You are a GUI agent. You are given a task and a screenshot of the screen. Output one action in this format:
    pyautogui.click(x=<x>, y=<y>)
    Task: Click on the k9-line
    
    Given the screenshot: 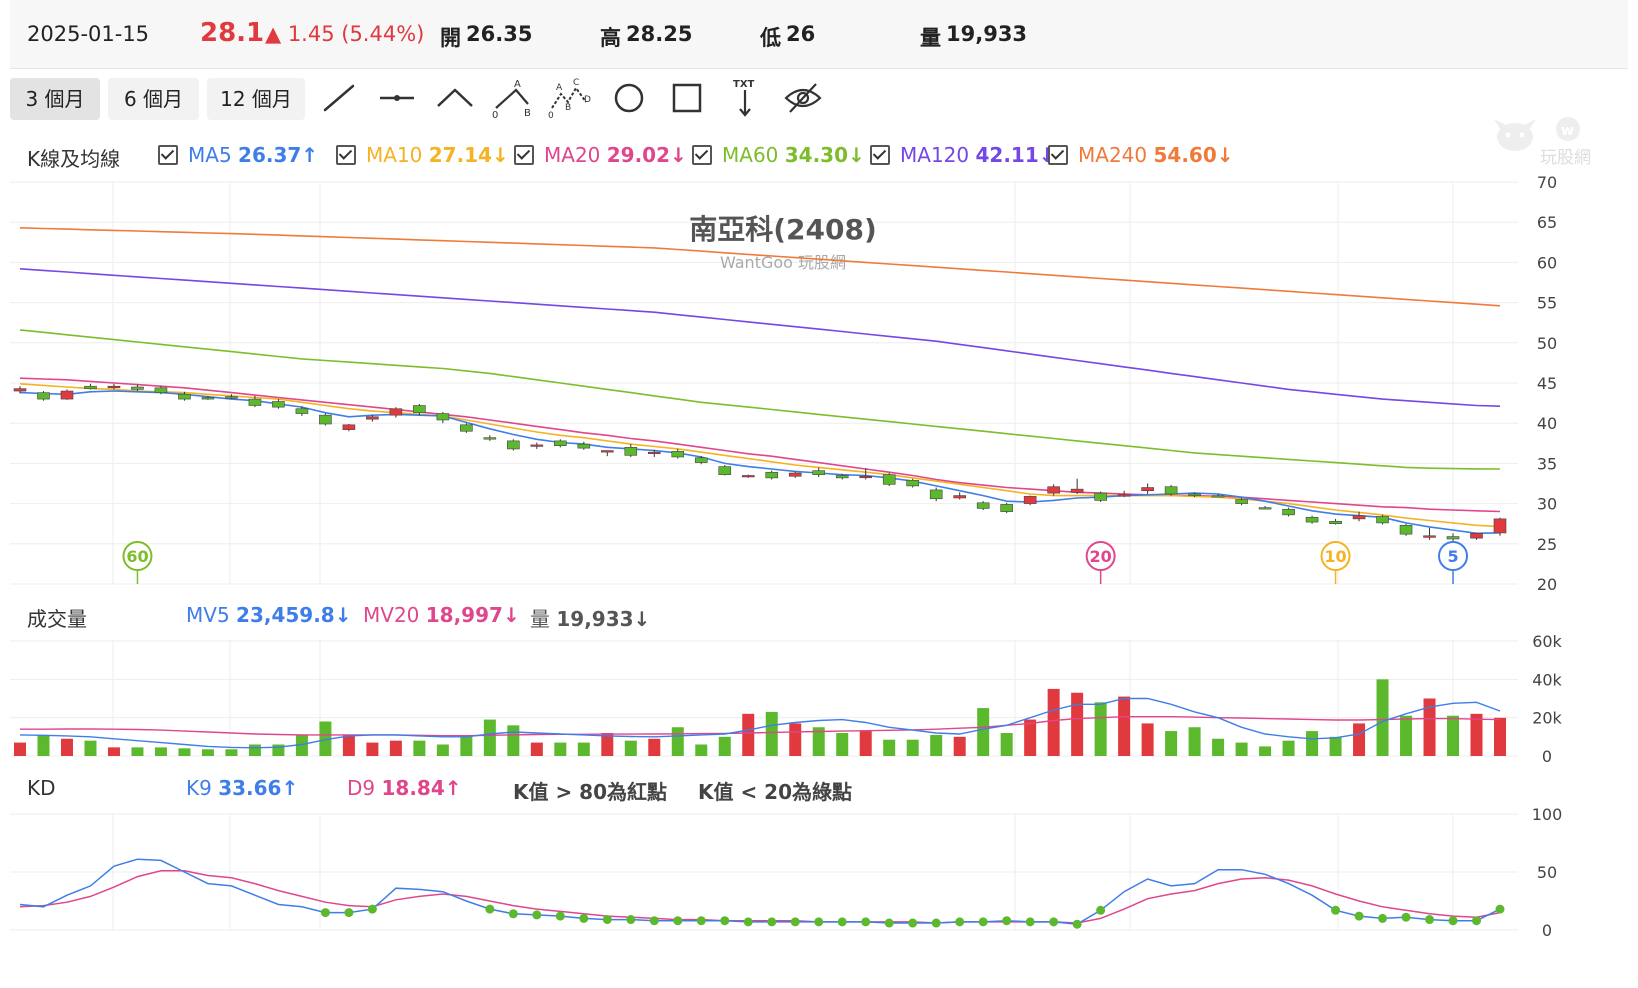 What is the action you would take?
    pyautogui.click(x=760, y=891)
    